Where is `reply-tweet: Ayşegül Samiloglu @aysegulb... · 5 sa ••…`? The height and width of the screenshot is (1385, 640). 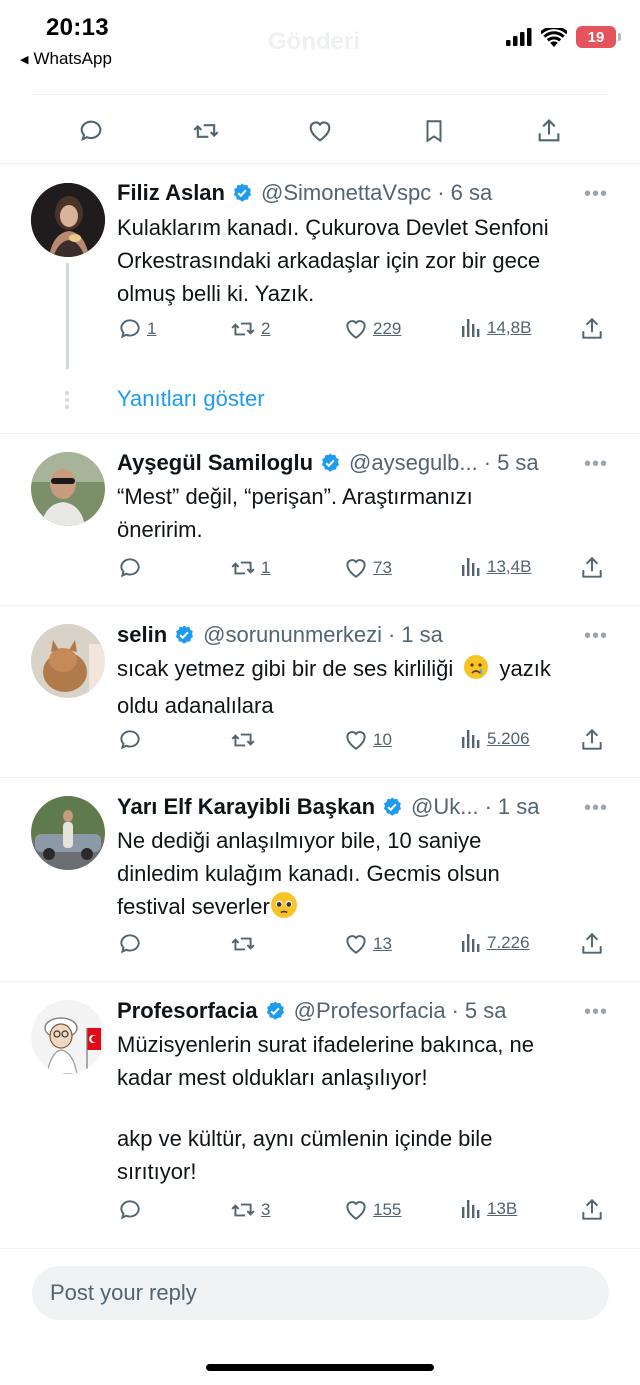
reply-tweet: Ayşegül Samiloglu @aysegulb... · 5 sa ••… is located at coordinates (320, 519).